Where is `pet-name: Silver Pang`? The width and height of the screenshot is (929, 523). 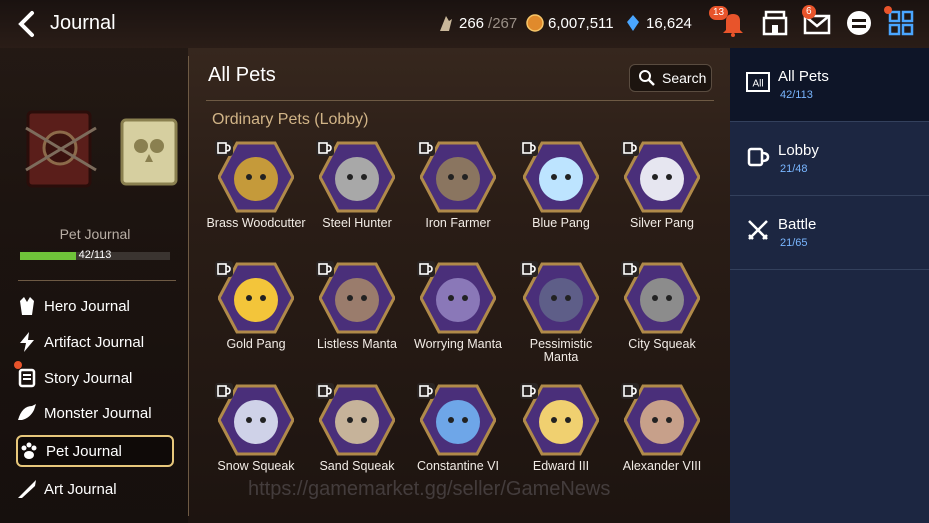
pet-name: Silver Pang is located at coordinates (662, 223).